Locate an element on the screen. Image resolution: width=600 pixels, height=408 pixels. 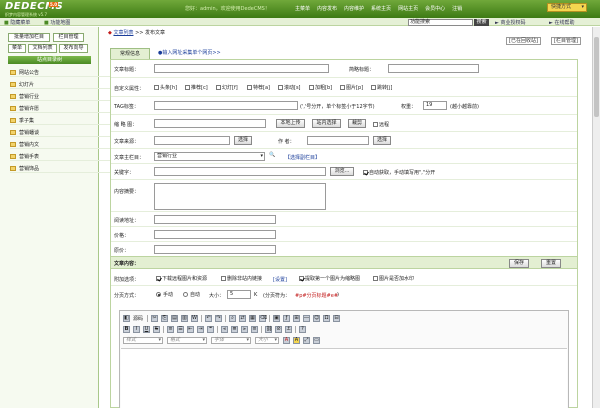
author-input is located at coordinates (338, 140).